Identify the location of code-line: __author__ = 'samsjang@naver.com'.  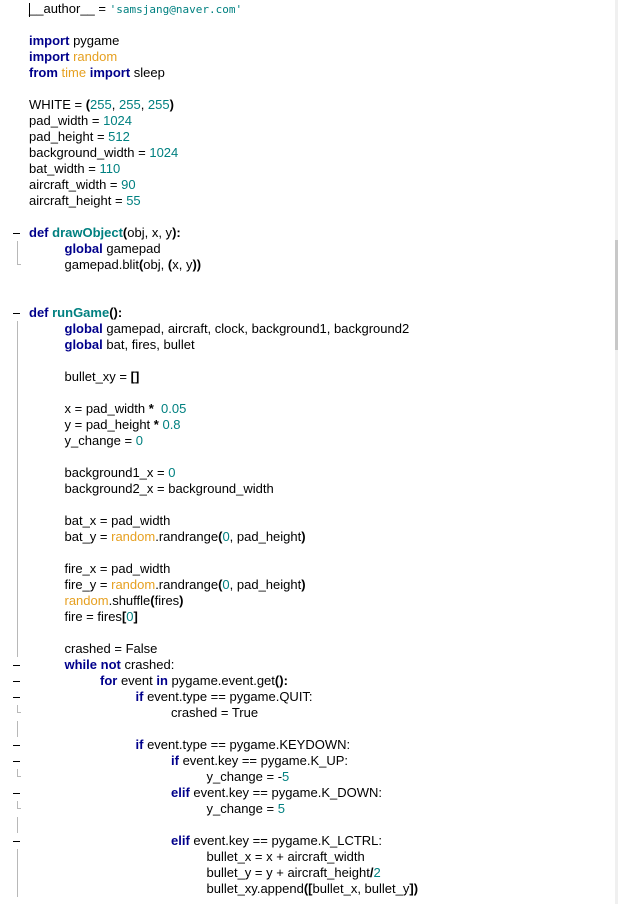
(309, 9).